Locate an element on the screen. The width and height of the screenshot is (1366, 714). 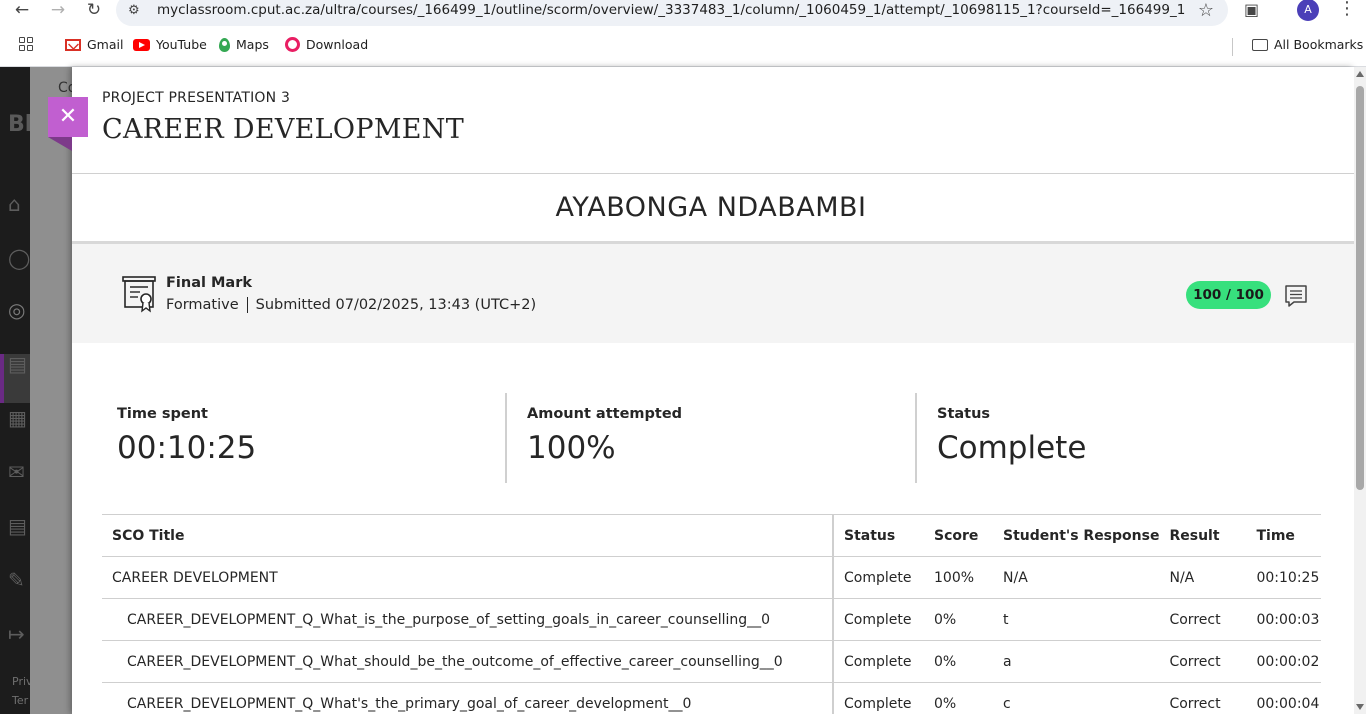
terms-link: Ter is located at coordinates (20, 700).